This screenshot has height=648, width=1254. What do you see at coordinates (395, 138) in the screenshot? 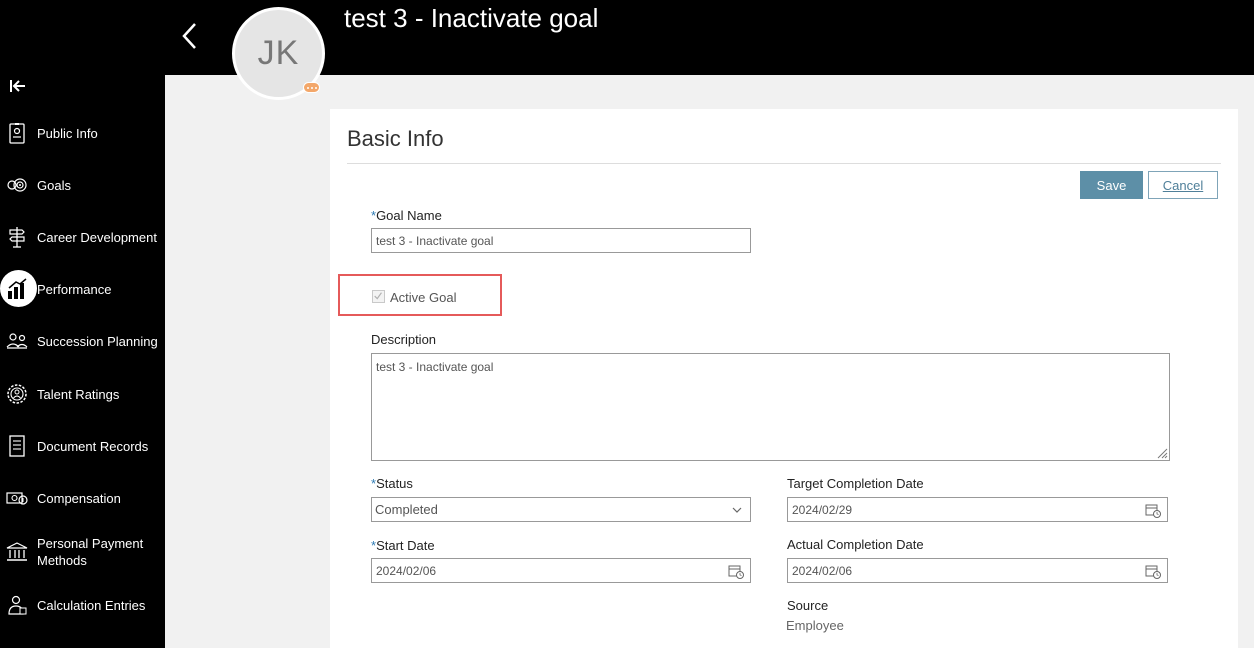
I see `section-title: Basic Info` at bounding box center [395, 138].